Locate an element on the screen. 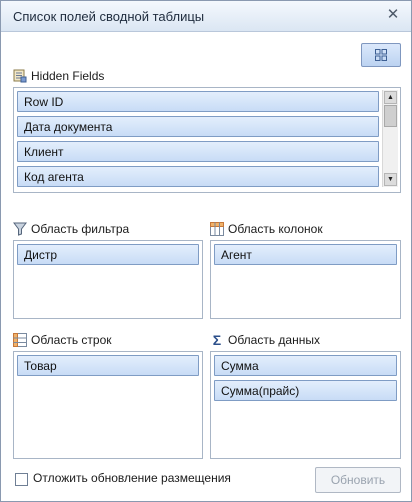 Image resolution: width=412 pixels, height=502 pixels. filter-icon is located at coordinates (20, 229).